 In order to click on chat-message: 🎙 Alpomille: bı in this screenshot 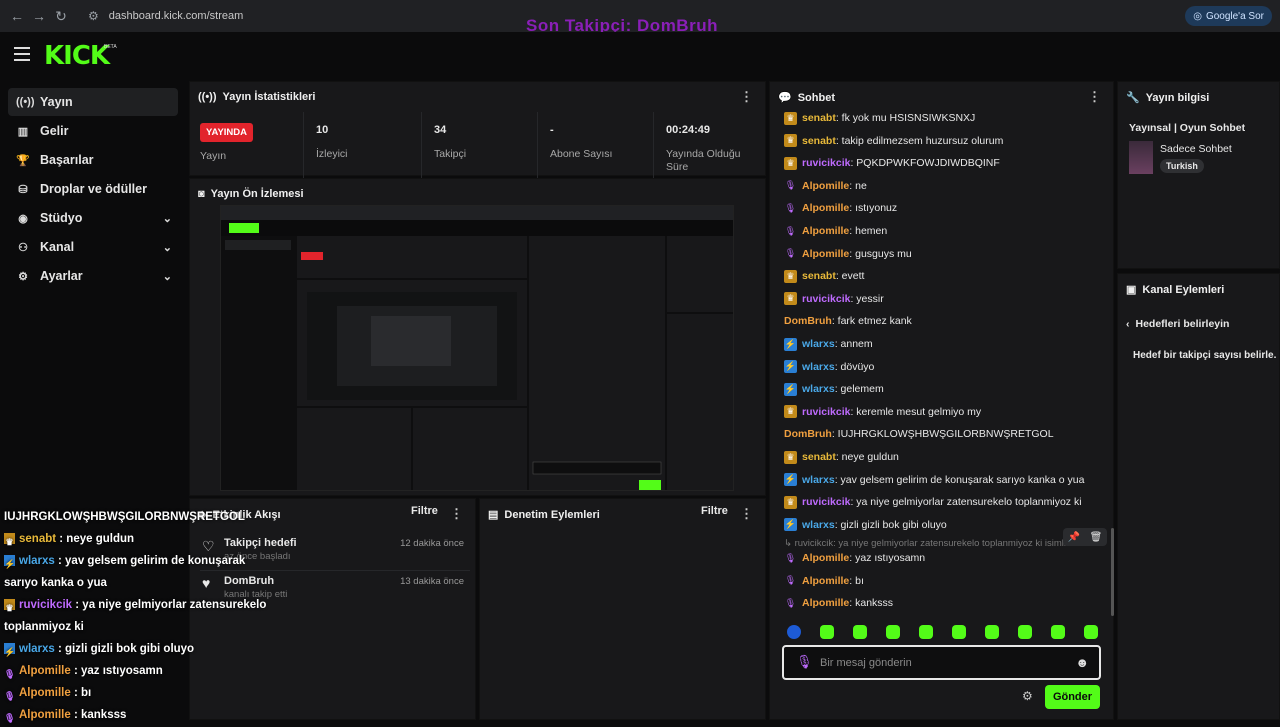, I will do `click(824, 581)`.